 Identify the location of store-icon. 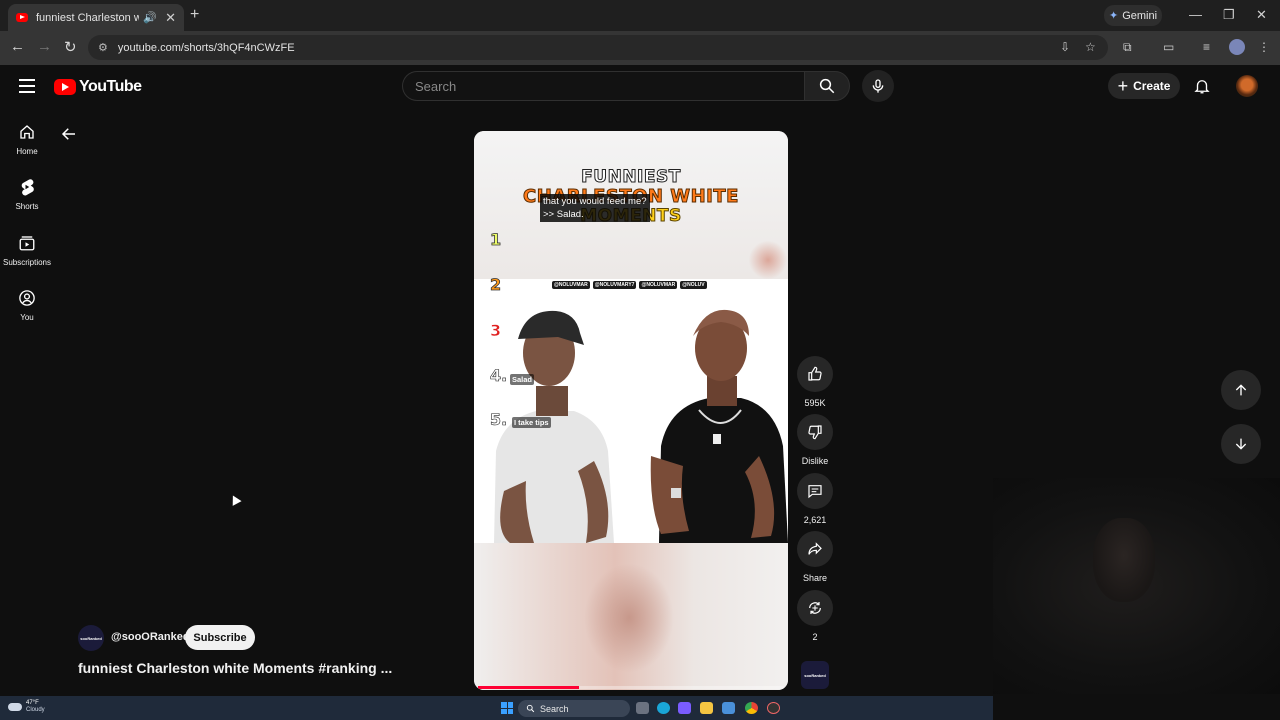
(728, 708).